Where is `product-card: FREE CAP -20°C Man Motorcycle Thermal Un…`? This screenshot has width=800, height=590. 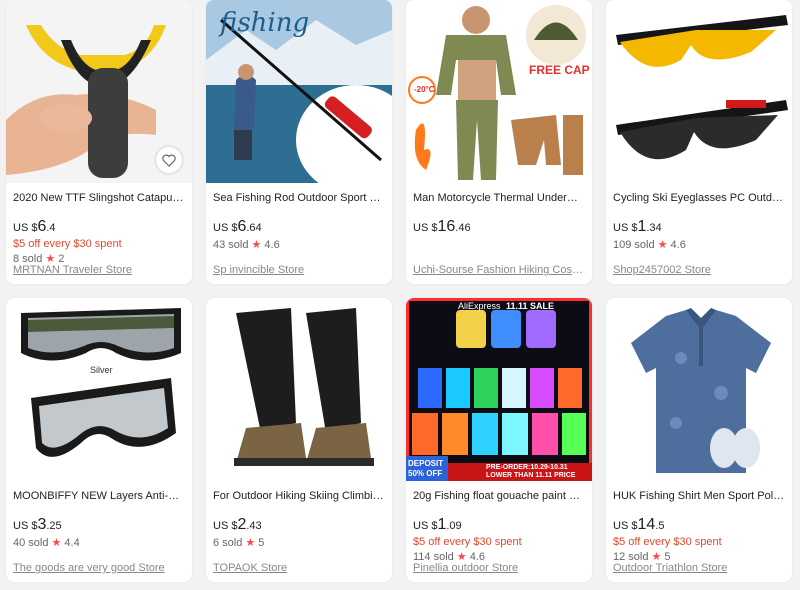 product-card: FREE CAP -20°C Man Motorcycle Thermal Un… is located at coordinates (499, 142).